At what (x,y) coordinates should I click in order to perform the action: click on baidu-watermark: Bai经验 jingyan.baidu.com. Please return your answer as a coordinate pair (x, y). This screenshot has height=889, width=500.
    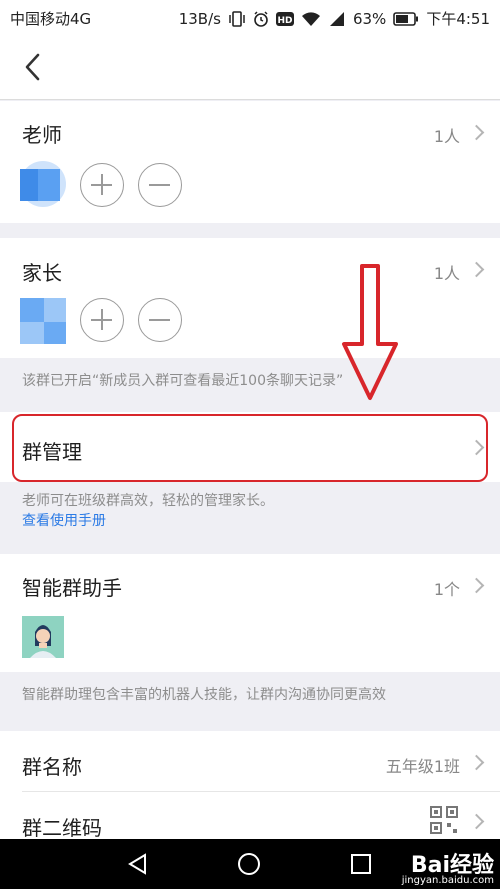
    Looking at the image, I should click on (448, 866).